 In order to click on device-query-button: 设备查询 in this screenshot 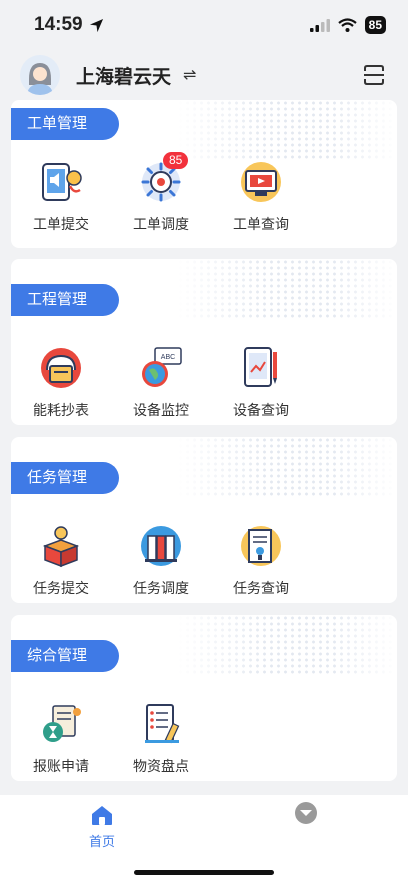, I will do `click(261, 383)`.